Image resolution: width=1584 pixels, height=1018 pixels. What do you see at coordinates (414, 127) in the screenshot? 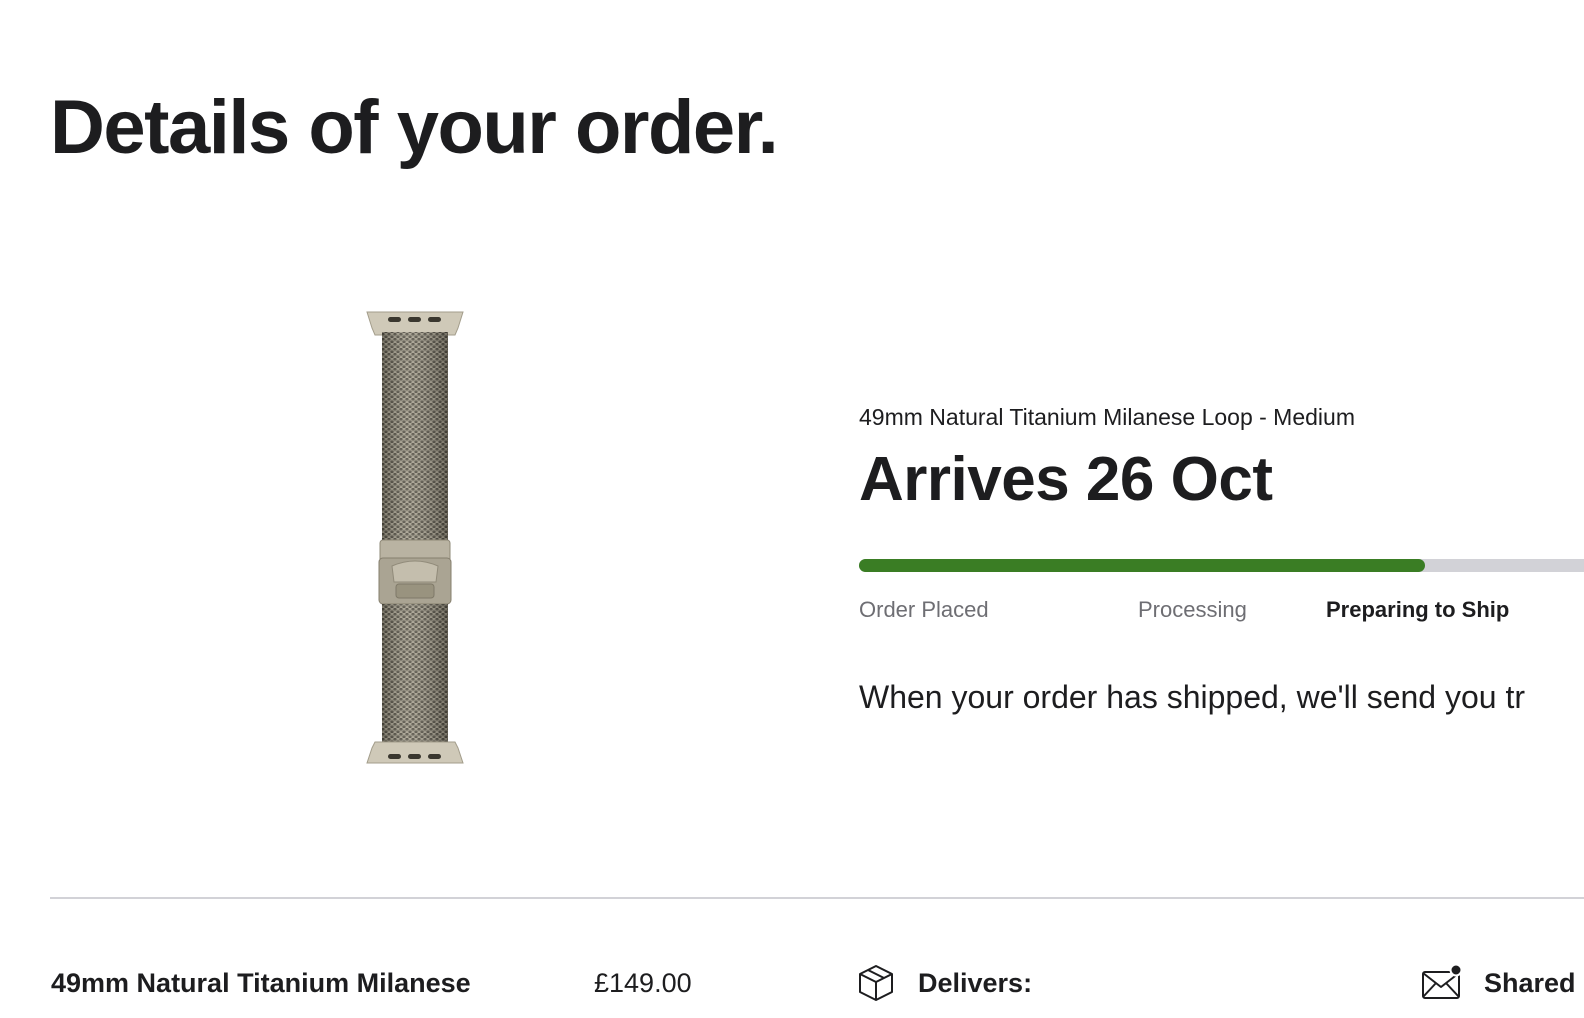
I see `page-title: Details of your order.` at bounding box center [414, 127].